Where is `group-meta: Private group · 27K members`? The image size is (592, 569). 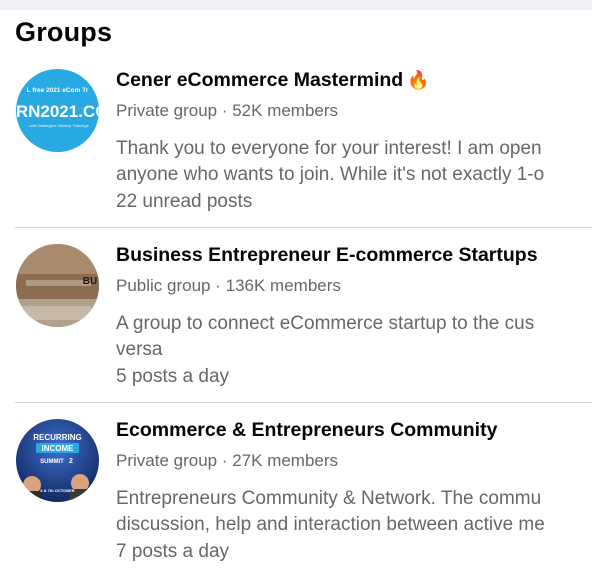
group-meta: Private group · 27K members is located at coordinates (227, 460).